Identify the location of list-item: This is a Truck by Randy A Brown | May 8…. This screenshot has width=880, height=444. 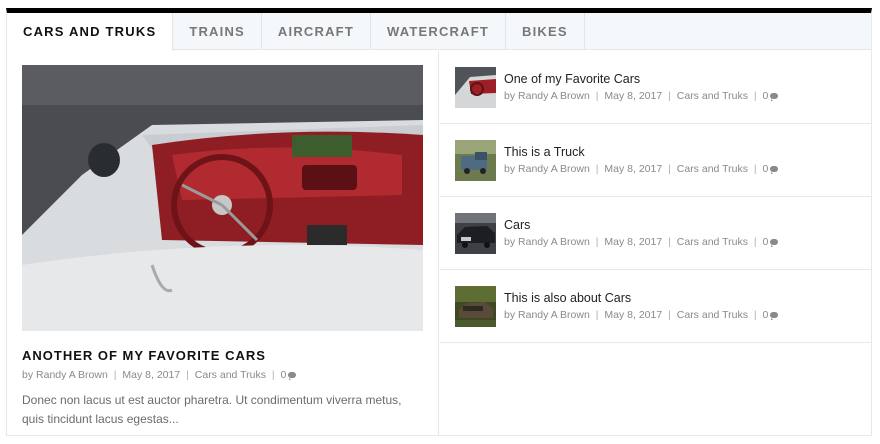
(655, 160).